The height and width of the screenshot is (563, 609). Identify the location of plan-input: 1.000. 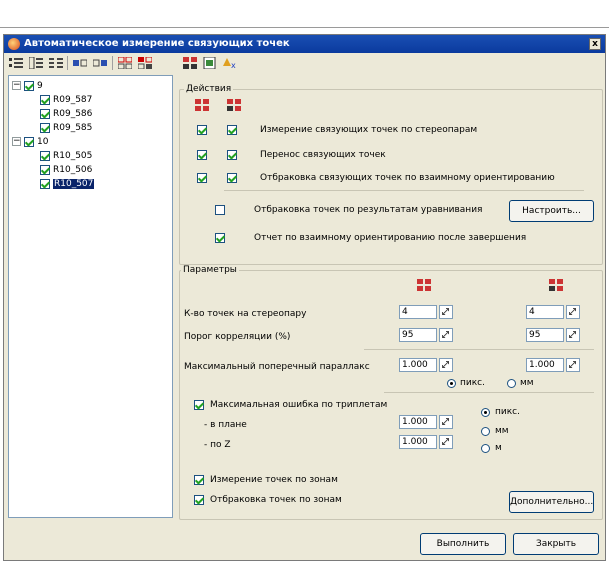
(418, 422).